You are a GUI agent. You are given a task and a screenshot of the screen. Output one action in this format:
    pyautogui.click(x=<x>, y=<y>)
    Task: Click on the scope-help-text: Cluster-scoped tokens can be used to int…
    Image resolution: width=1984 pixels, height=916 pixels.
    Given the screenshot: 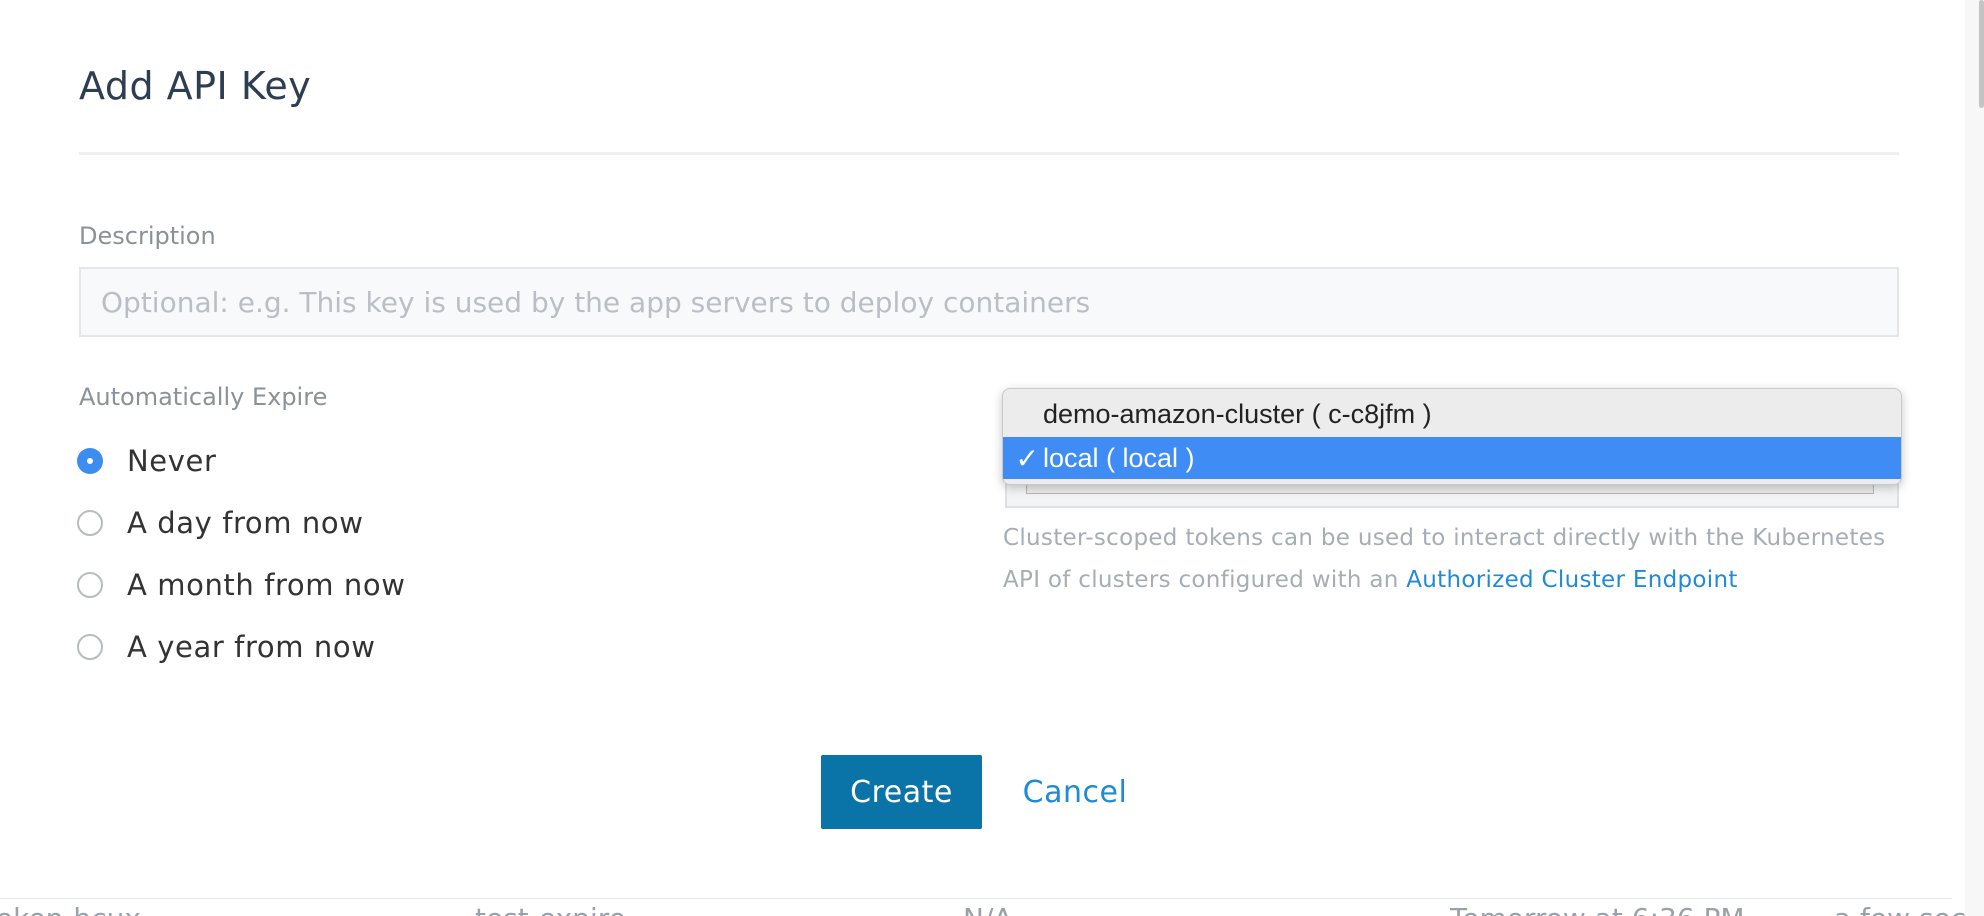 What is the action you would take?
    pyautogui.click(x=1453, y=559)
    